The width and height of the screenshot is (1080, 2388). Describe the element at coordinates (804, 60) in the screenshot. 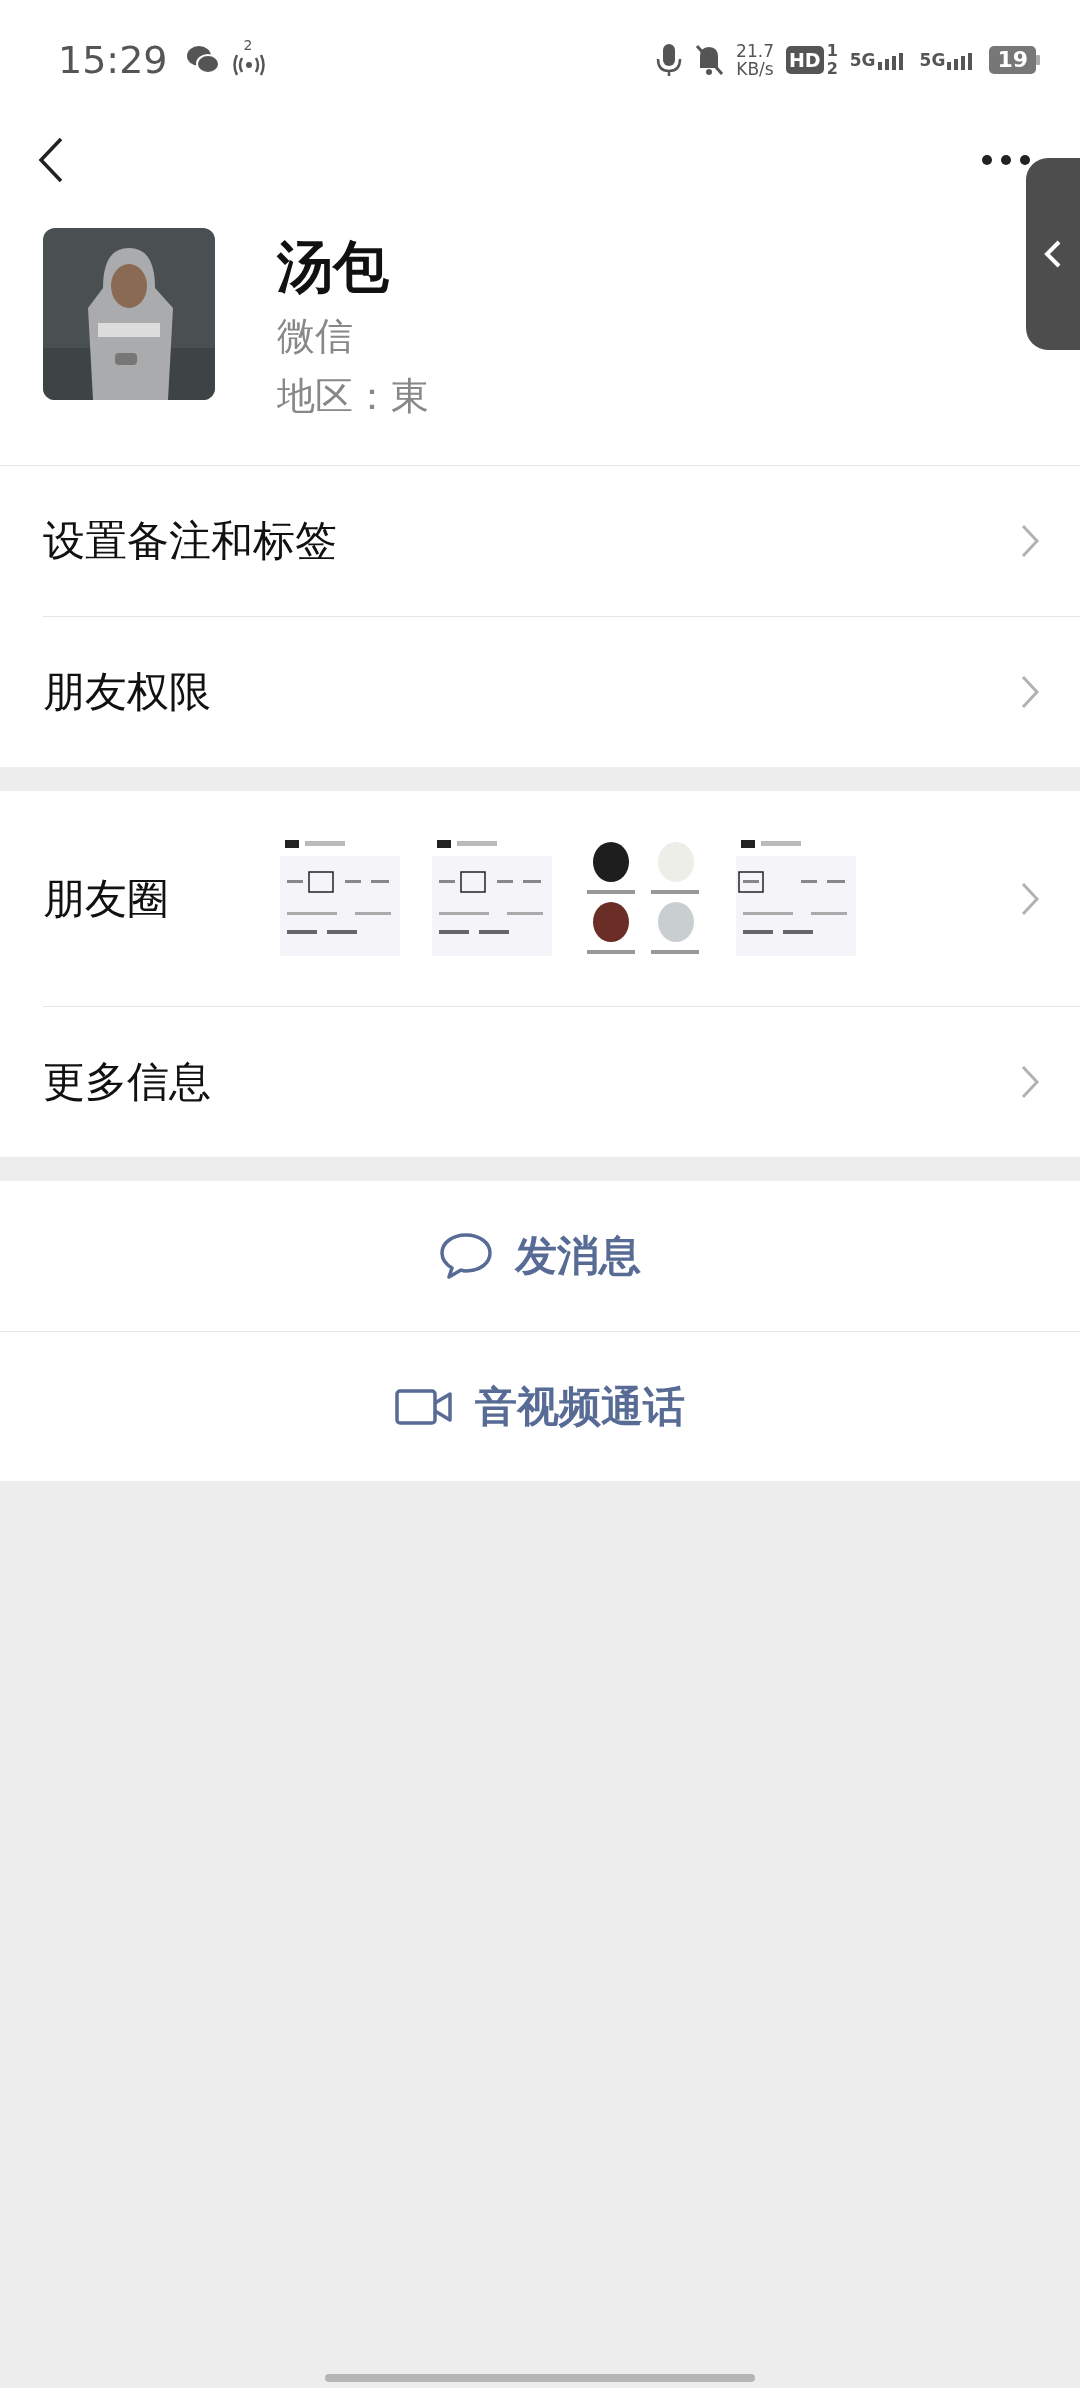

I see `hd-badge: HD` at that location.